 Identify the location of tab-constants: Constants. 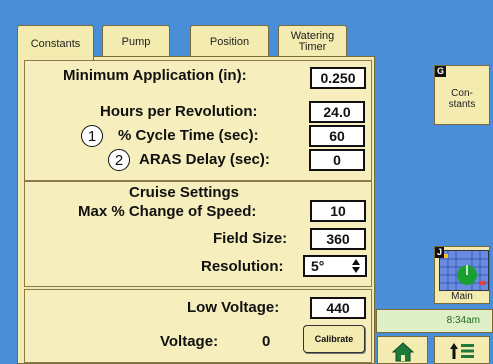
(55, 43).